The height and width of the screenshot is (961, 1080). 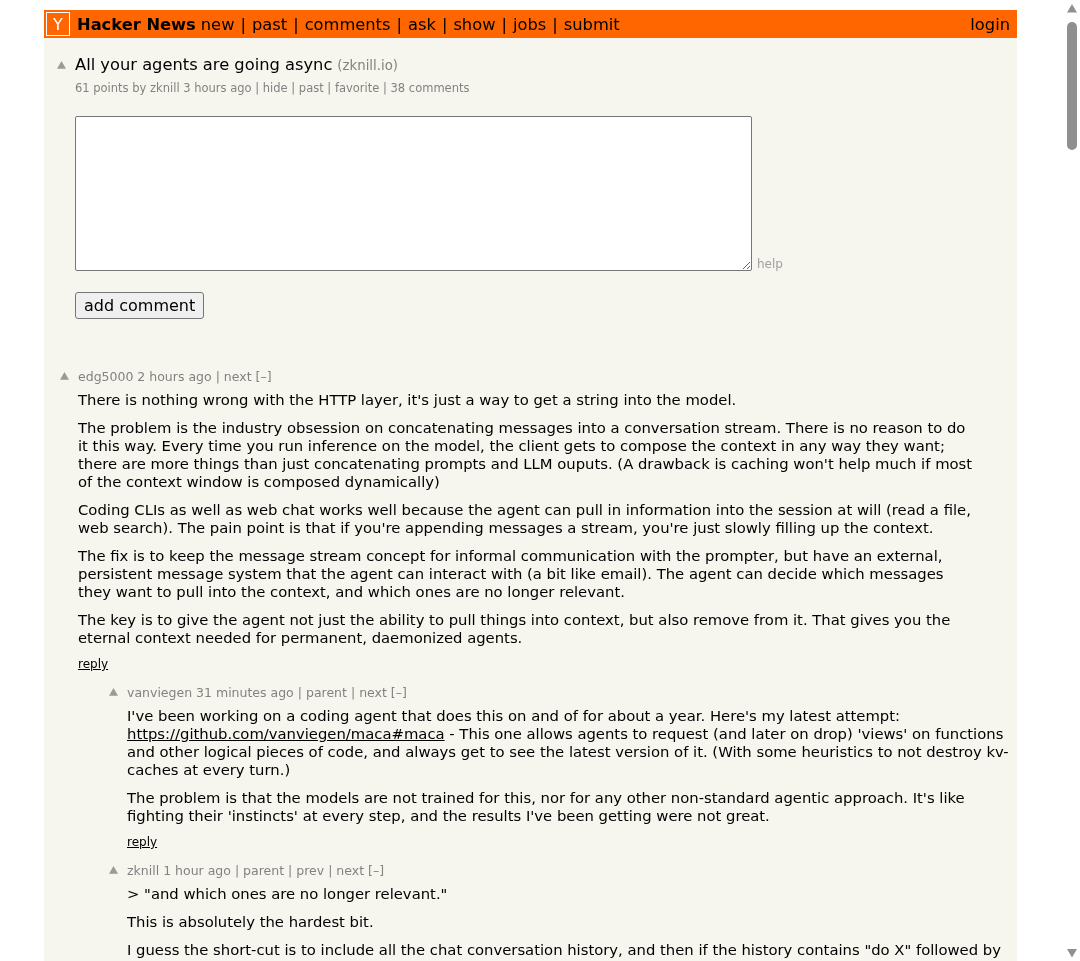 What do you see at coordinates (1071, 85) in the screenshot?
I see `scrollbar-thumb` at bounding box center [1071, 85].